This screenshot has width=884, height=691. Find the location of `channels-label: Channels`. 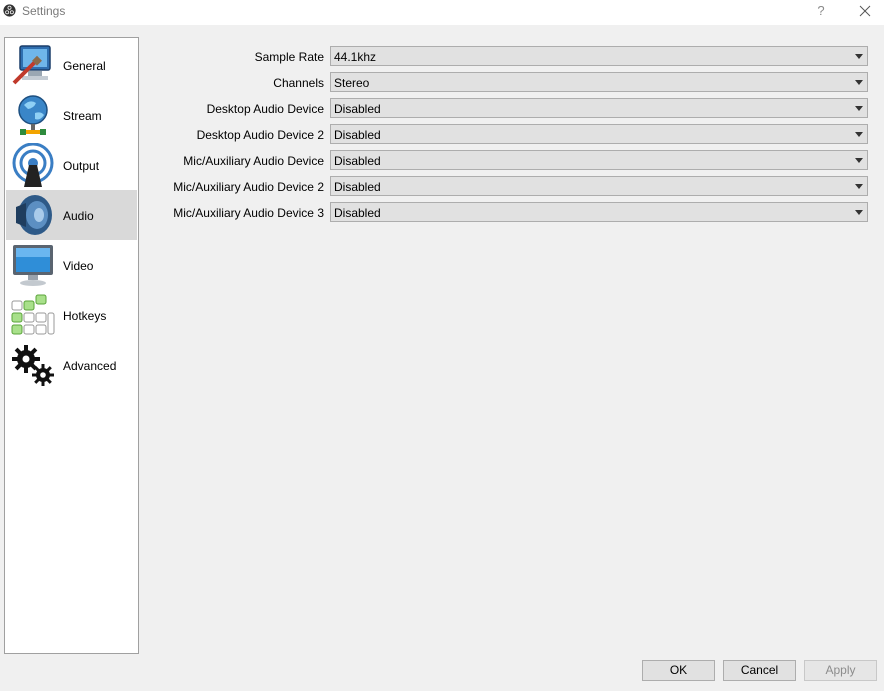

channels-label: Channels is located at coordinates (298, 83).